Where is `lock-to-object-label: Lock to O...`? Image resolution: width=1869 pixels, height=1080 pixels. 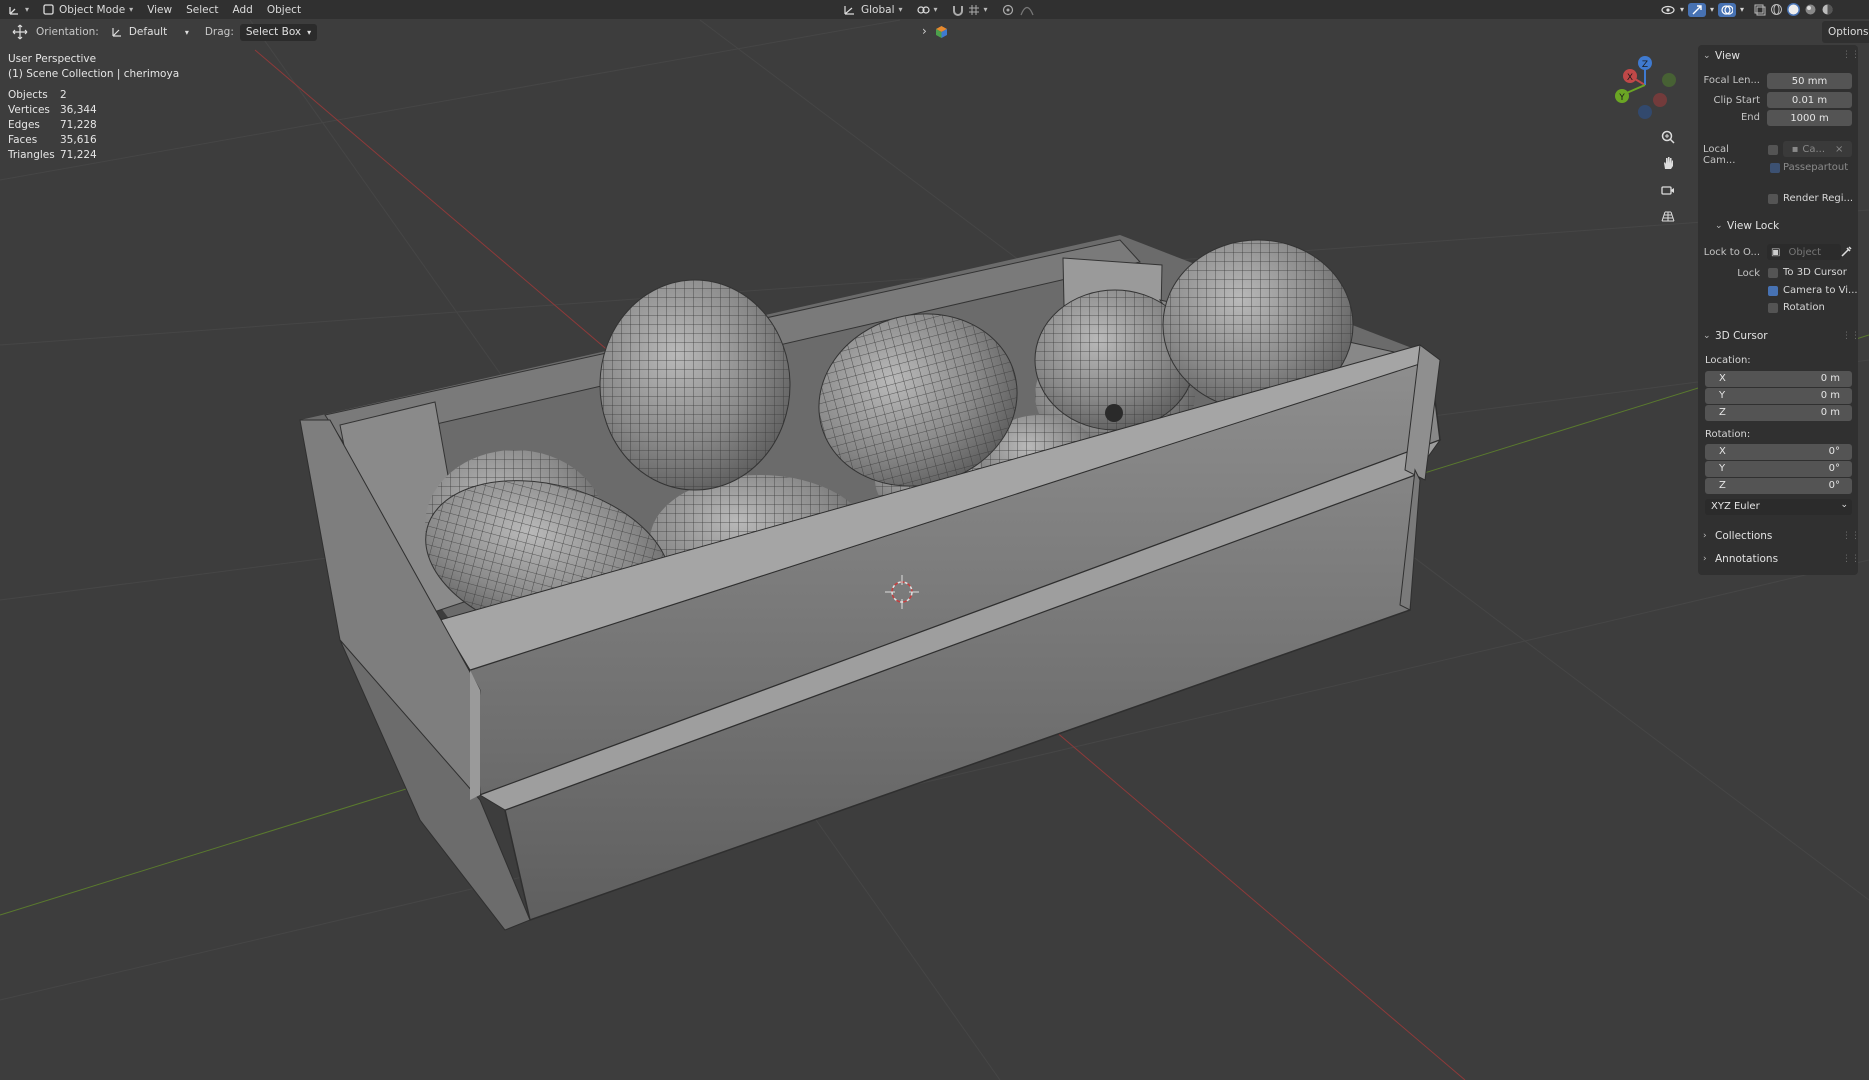
lock-to-object-label: Lock to O... is located at coordinates (1731, 252).